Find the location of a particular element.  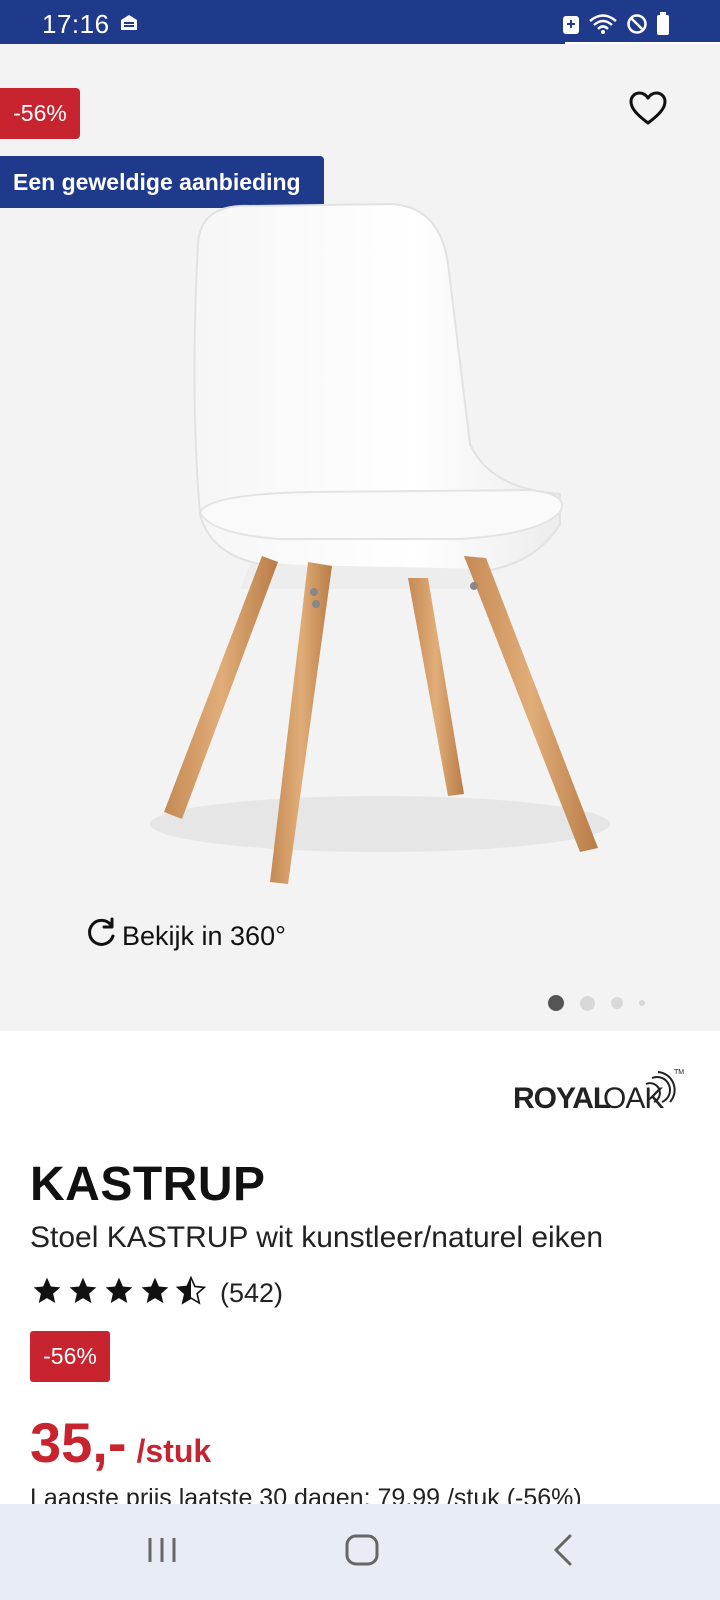

discount-badge: -56% is located at coordinates (40, 113).